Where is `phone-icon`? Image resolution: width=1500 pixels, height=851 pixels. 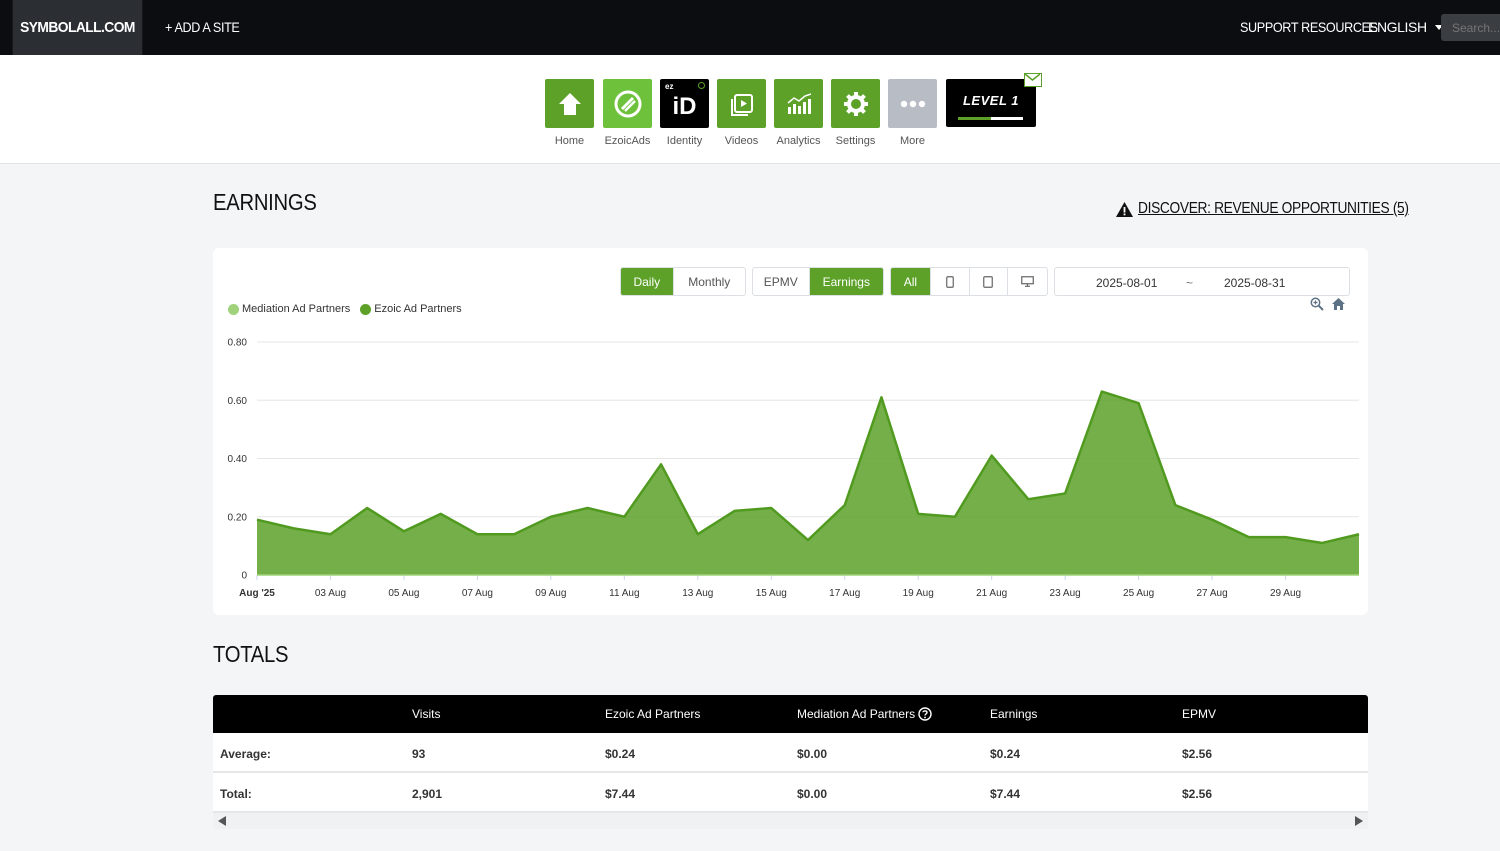 phone-icon is located at coordinates (949, 281).